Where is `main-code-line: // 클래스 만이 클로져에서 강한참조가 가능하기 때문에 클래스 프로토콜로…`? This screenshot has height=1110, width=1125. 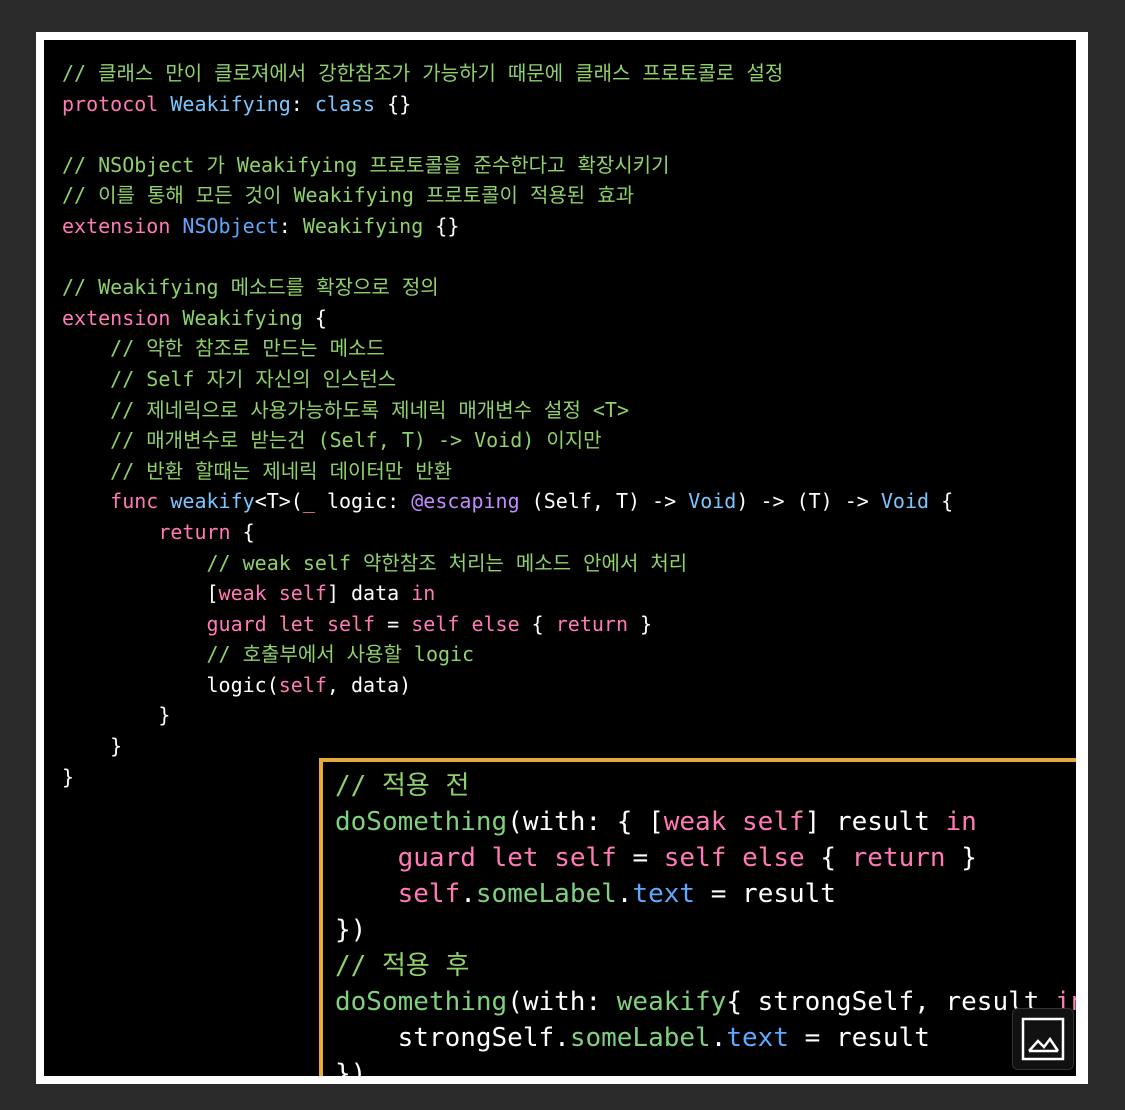
main-code-line: // 클래스 만이 클로져에서 강한참조가 가능하기 때문에 클래스 프로토콜로… is located at coordinates (507, 73).